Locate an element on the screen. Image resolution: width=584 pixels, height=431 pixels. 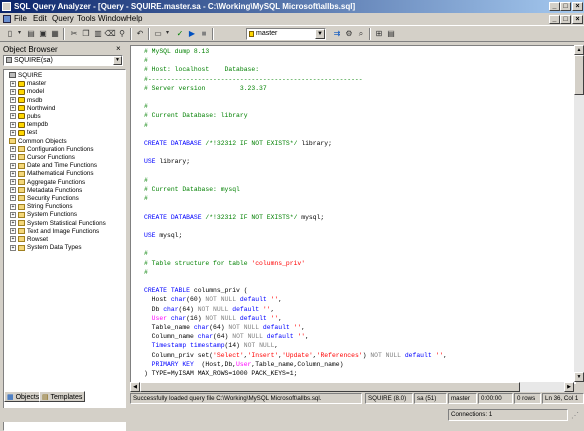
hscroll-thumb is located at coordinates (330, 387).